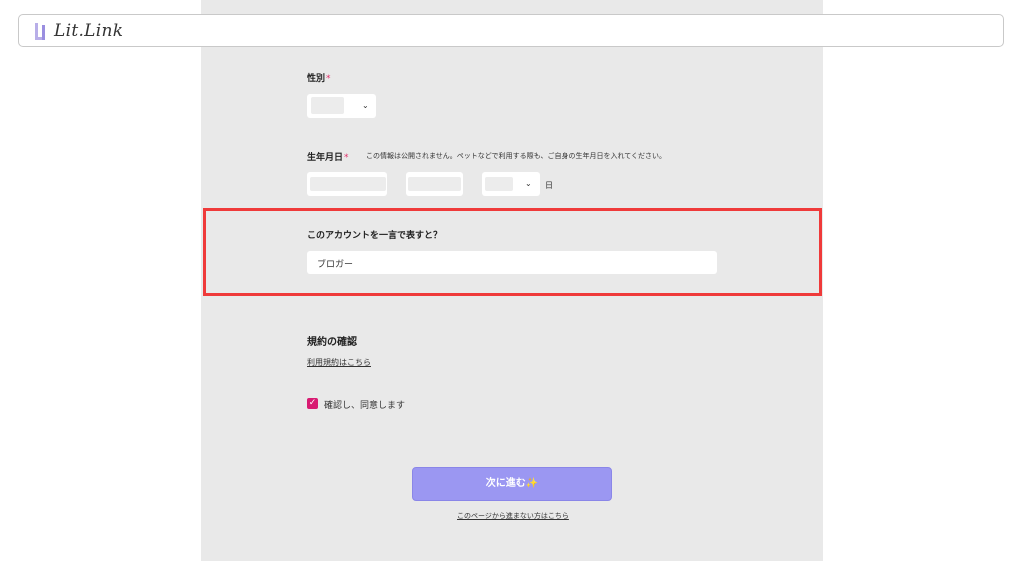  I want to click on skip-link: このページから進まない方はこちら, so click(513, 516).